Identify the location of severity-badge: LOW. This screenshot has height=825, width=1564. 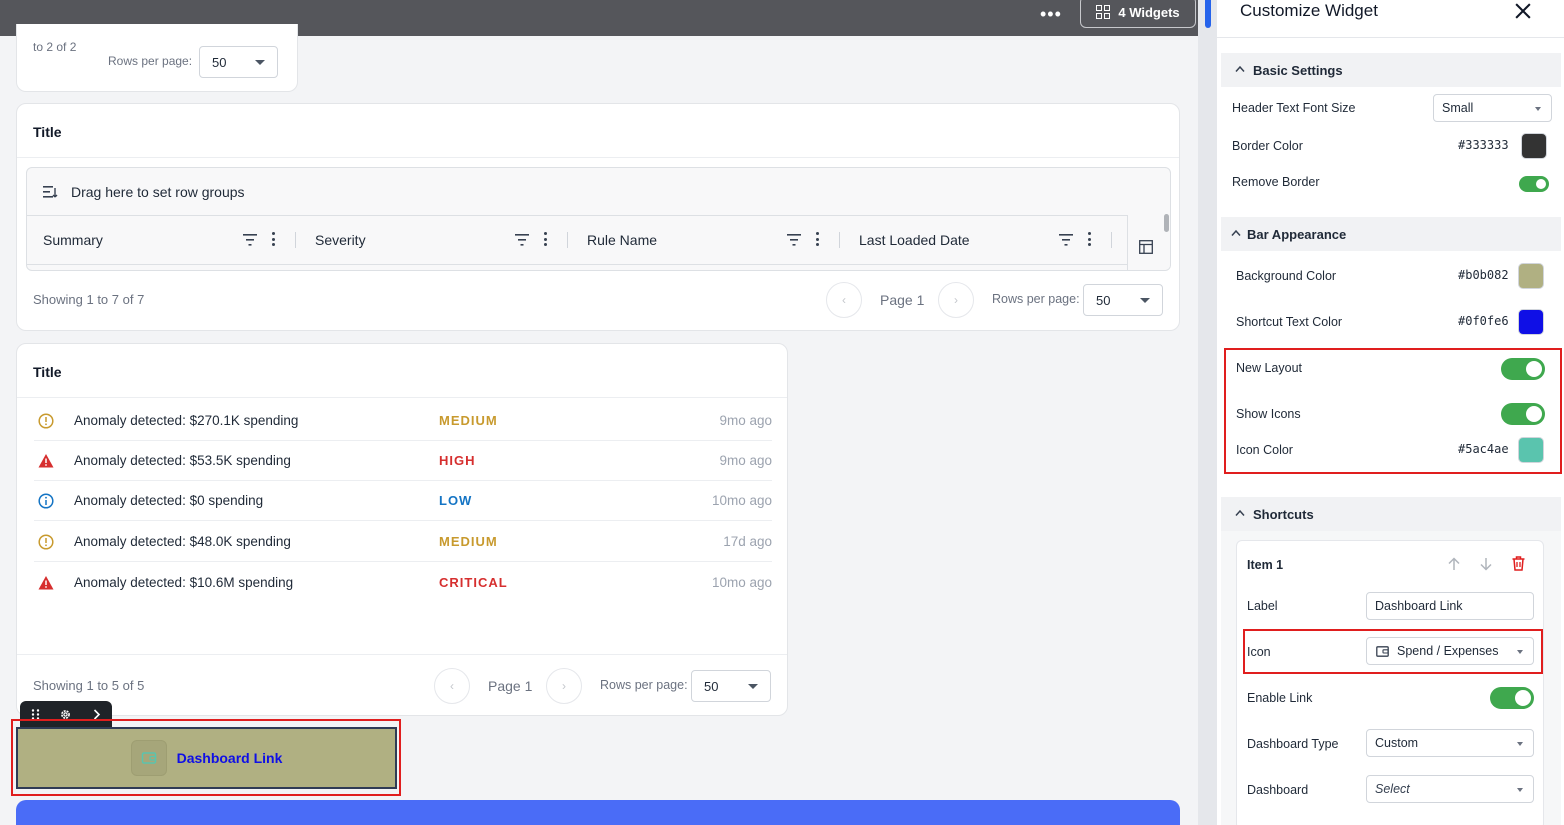
(456, 500).